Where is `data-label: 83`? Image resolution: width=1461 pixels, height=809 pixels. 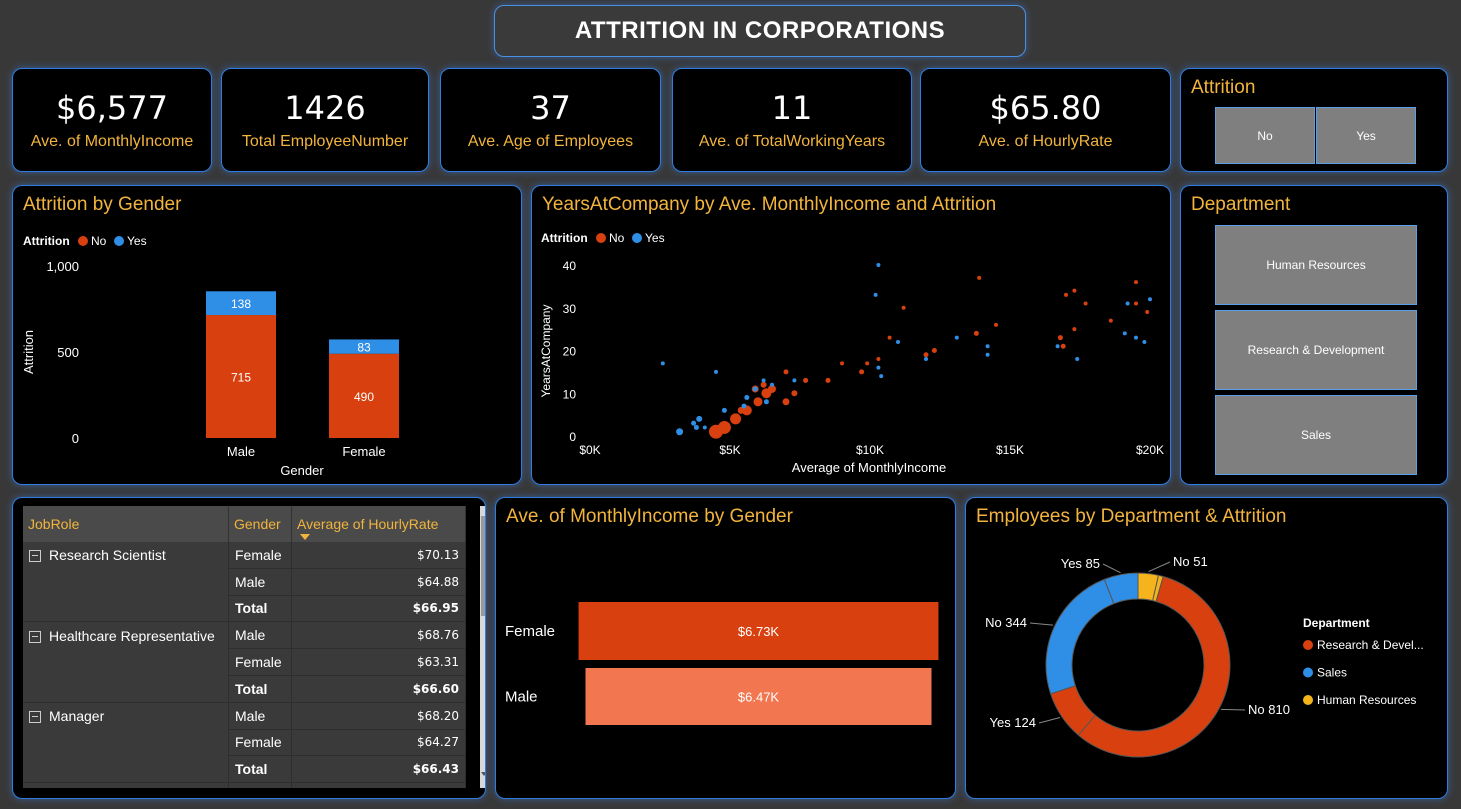
data-label: 83 is located at coordinates (364, 348).